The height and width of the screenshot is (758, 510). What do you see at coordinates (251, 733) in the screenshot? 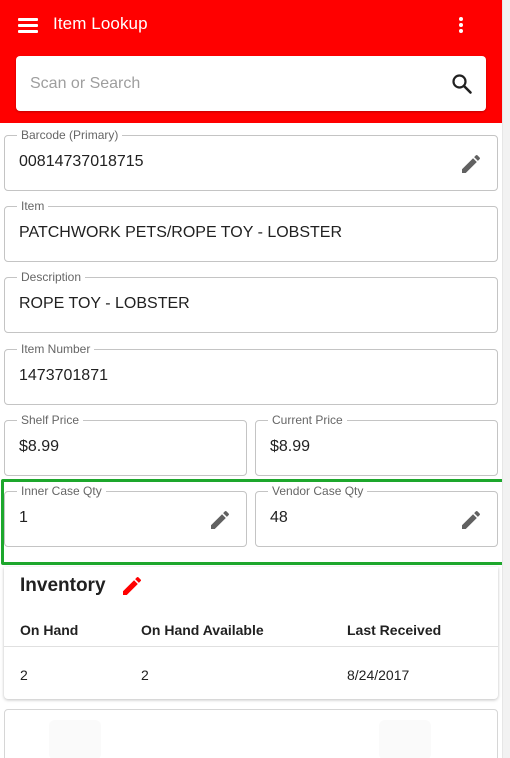
I see `next-section-card` at bounding box center [251, 733].